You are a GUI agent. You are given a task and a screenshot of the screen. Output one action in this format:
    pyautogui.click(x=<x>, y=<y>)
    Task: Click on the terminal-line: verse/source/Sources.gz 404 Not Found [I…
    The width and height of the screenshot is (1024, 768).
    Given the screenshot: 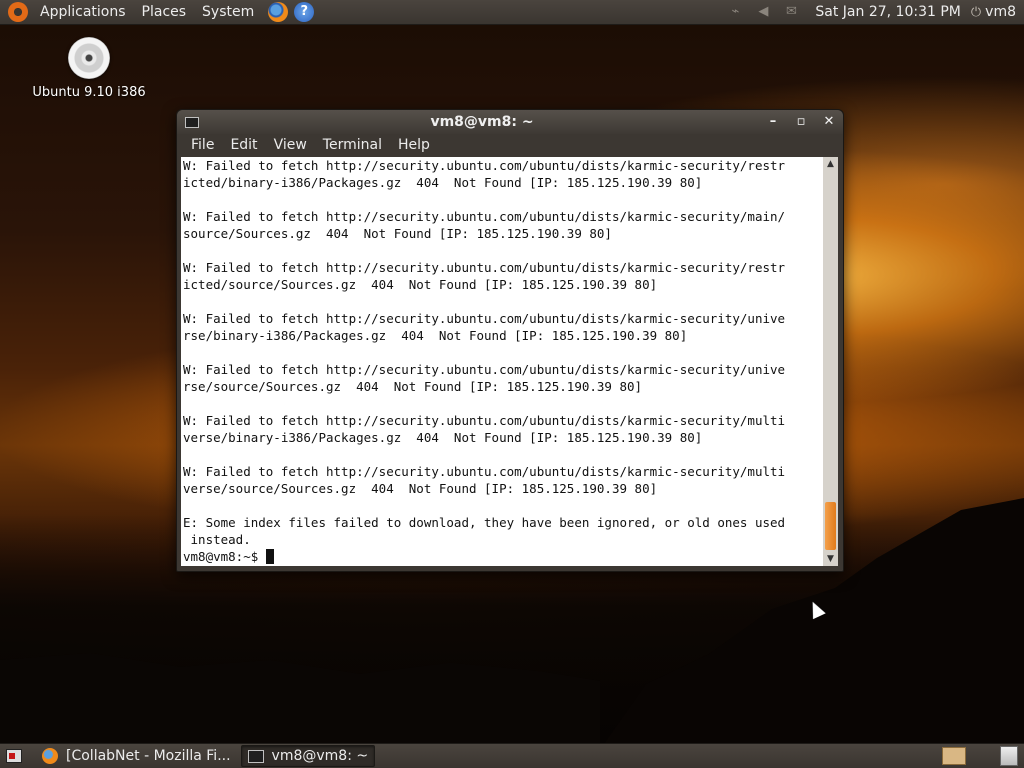 What is the action you would take?
    pyautogui.click(x=420, y=488)
    